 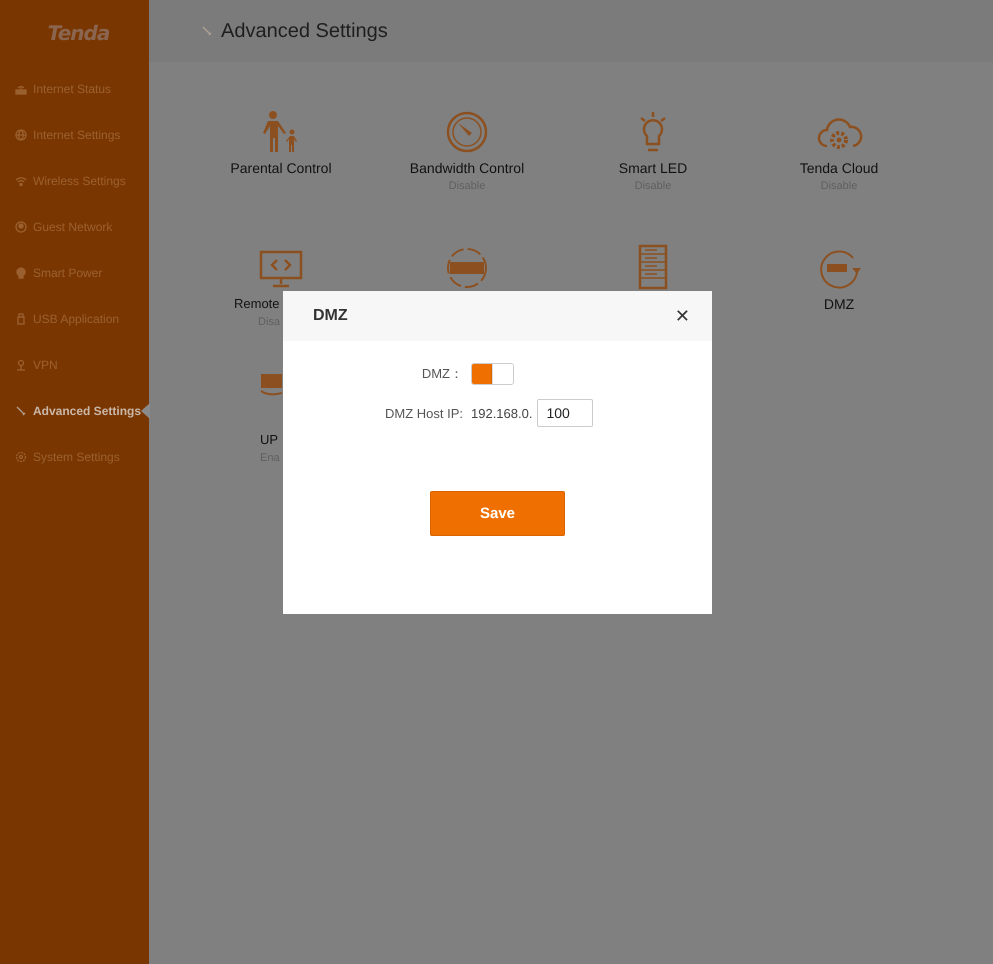 What do you see at coordinates (565, 413) in the screenshot?
I see `host-ip-field: 100` at bounding box center [565, 413].